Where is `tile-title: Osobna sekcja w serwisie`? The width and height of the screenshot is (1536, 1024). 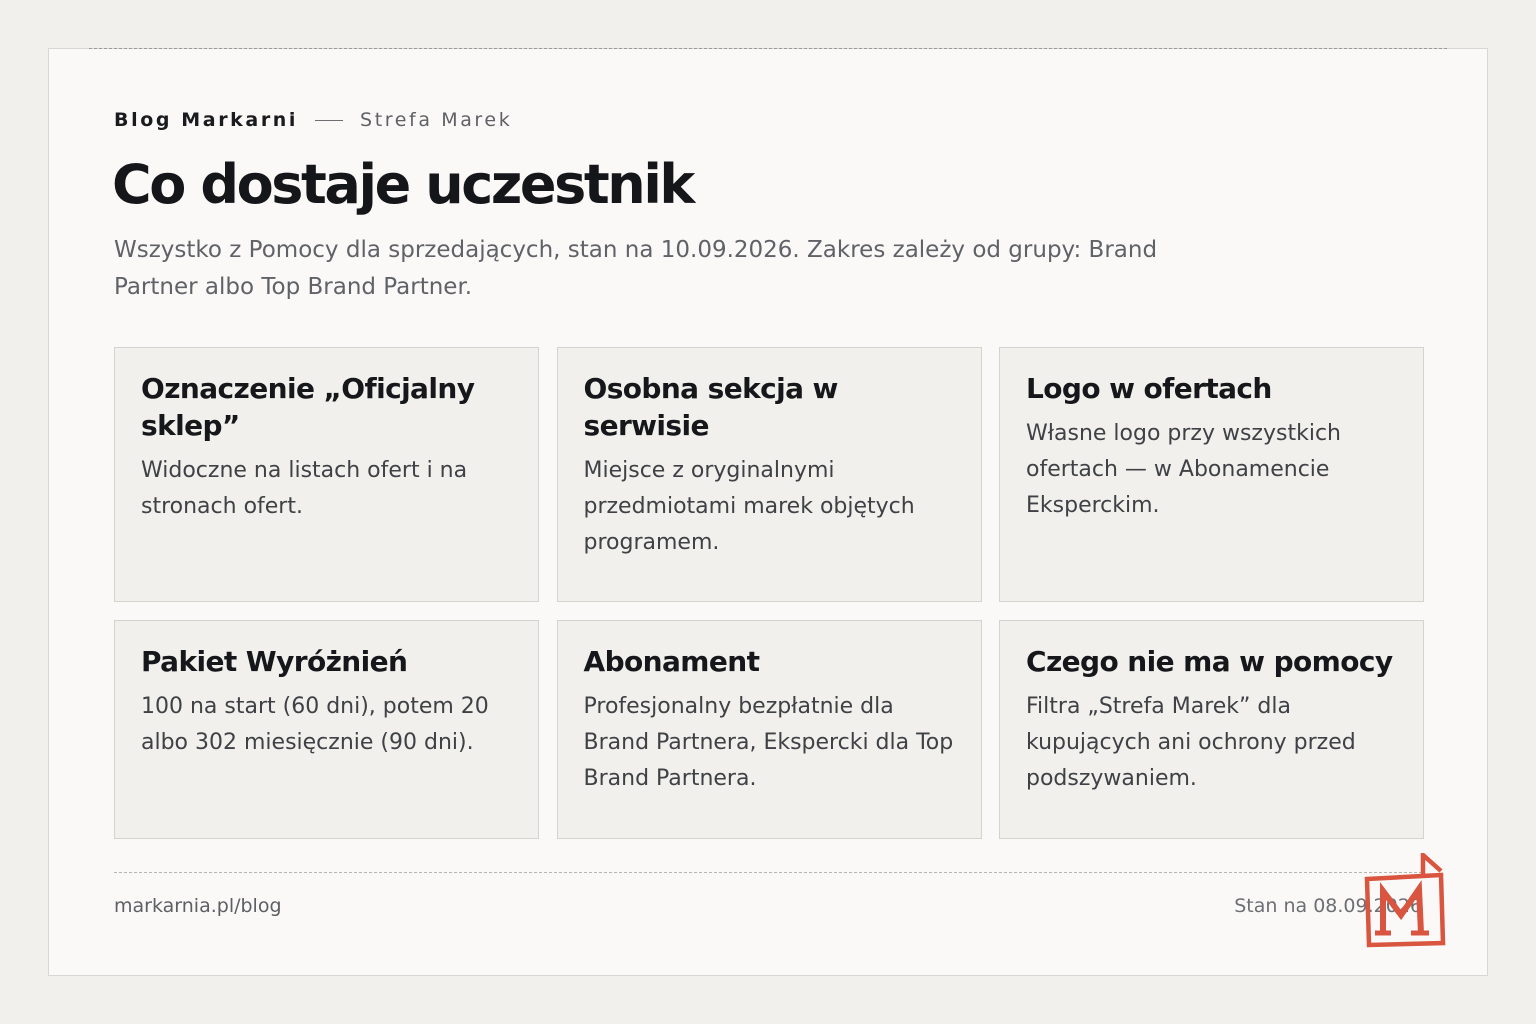 tile-title: Osobna sekcja w serwisie is located at coordinates (711, 407).